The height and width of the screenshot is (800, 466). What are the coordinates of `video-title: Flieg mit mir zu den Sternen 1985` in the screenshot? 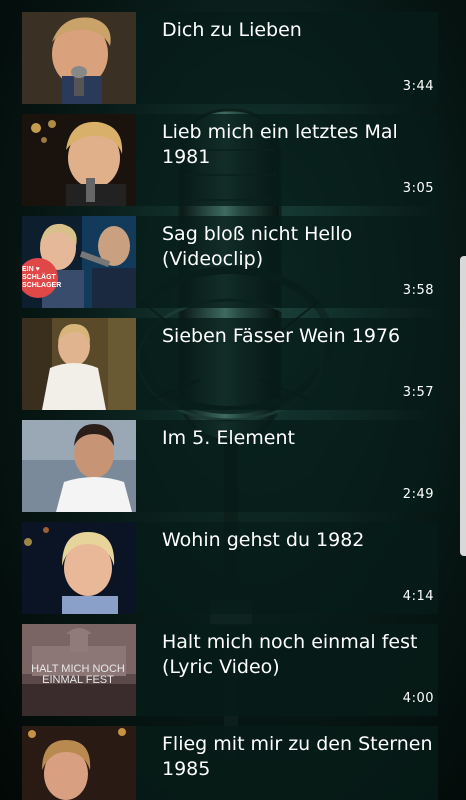 It's located at (297, 756).